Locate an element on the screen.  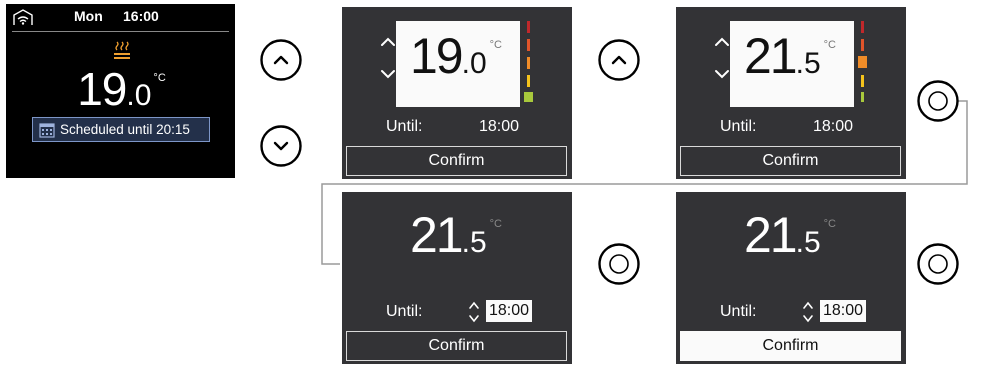
day-label: Mon is located at coordinates (88, 16).